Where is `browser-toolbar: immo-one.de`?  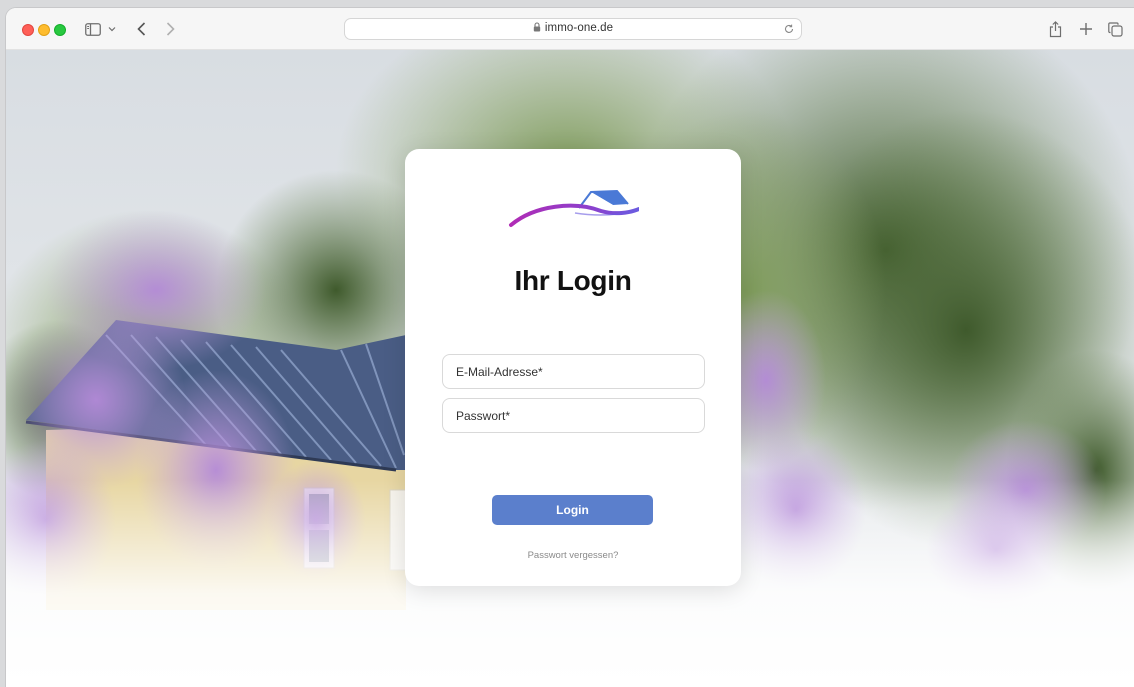 browser-toolbar: immo-one.de is located at coordinates (570, 29).